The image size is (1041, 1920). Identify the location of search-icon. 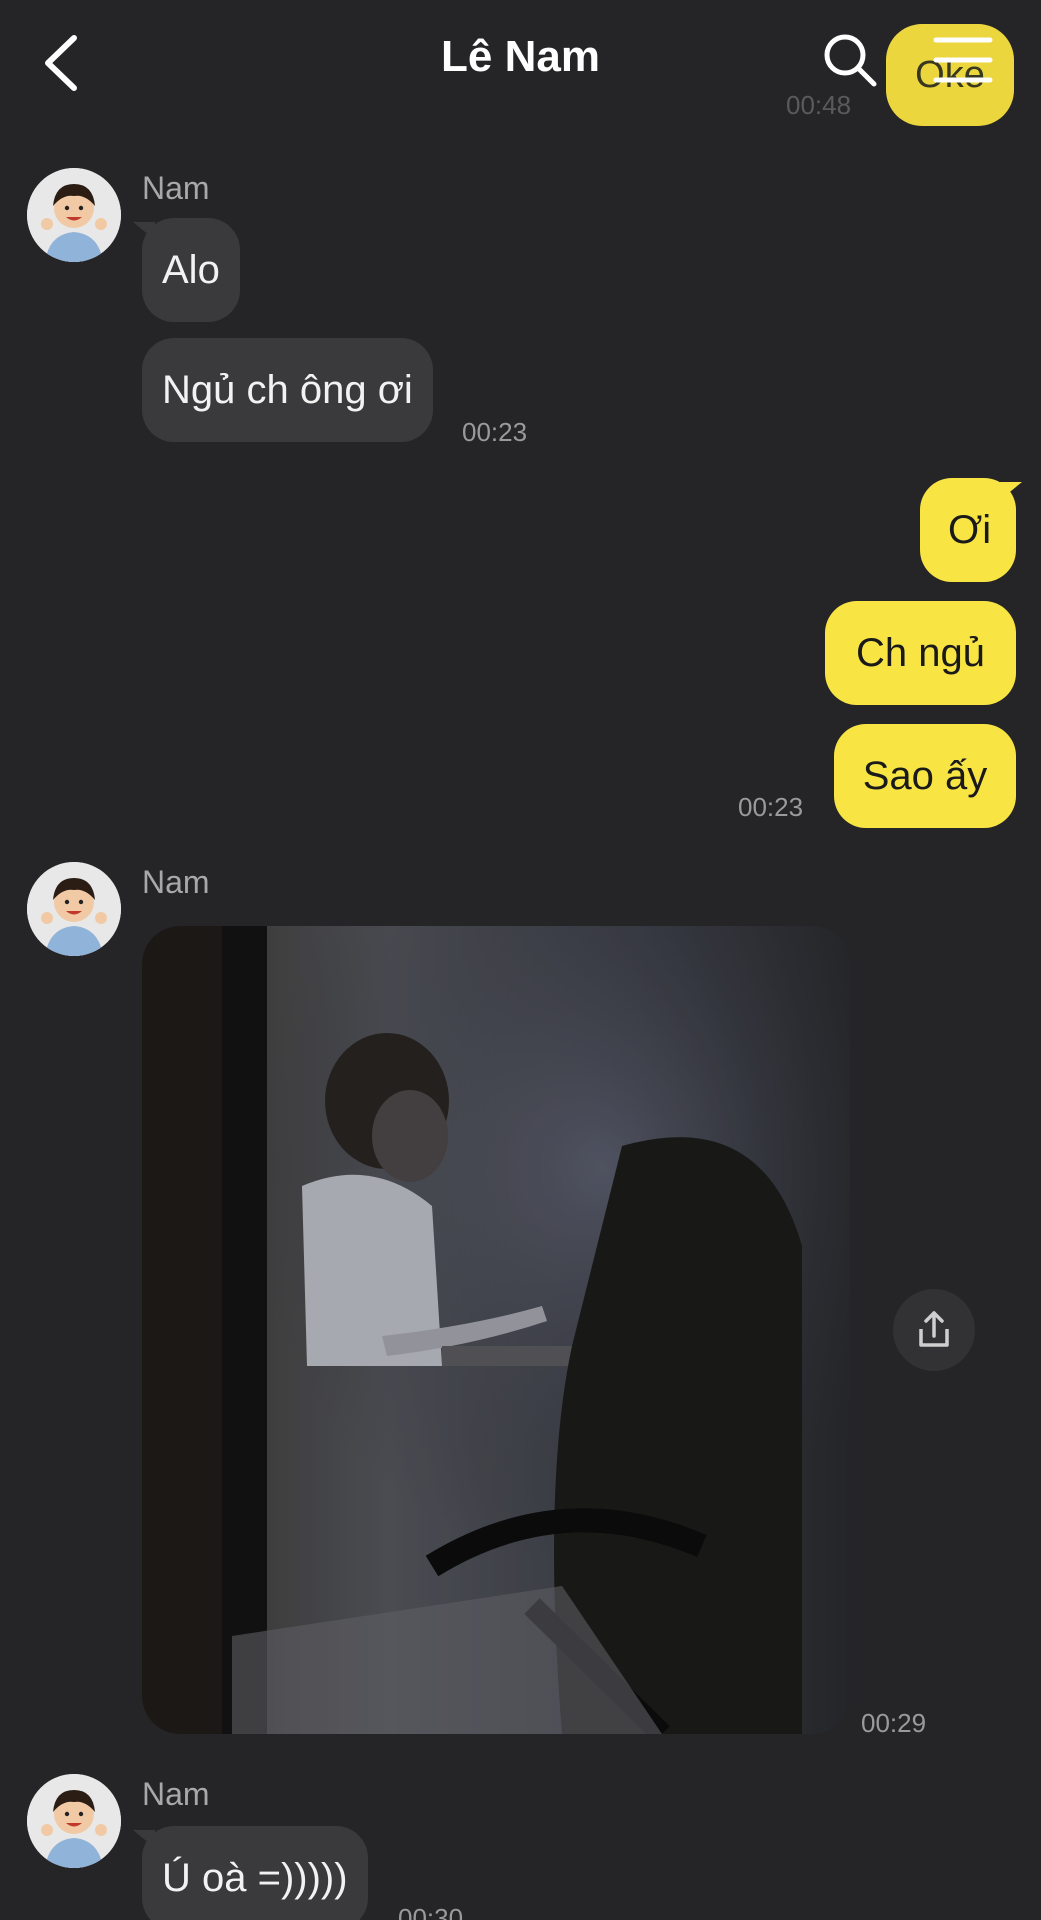
(850, 60).